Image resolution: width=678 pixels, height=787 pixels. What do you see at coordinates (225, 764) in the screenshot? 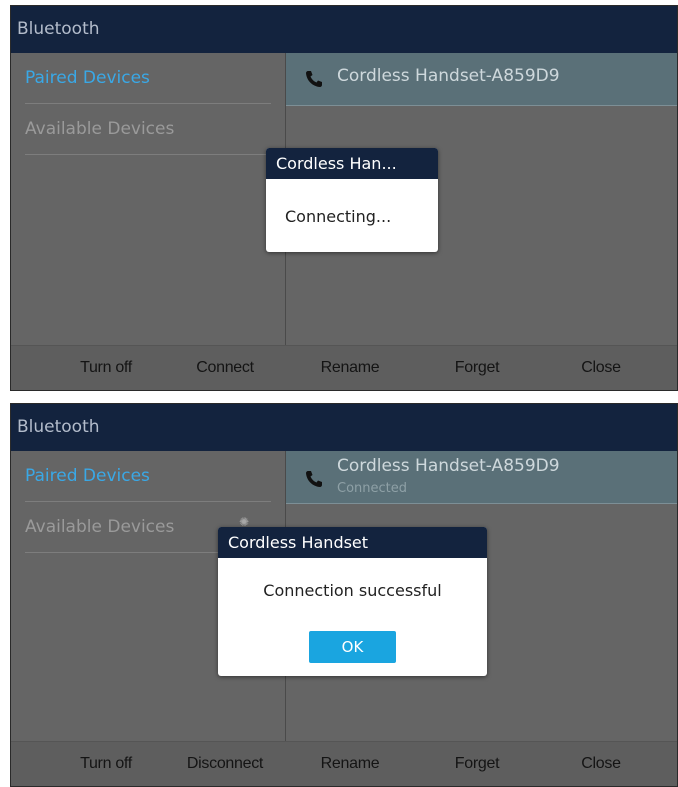
I see `disconnect-softkey: Disconnect` at bounding box center [225, 764].